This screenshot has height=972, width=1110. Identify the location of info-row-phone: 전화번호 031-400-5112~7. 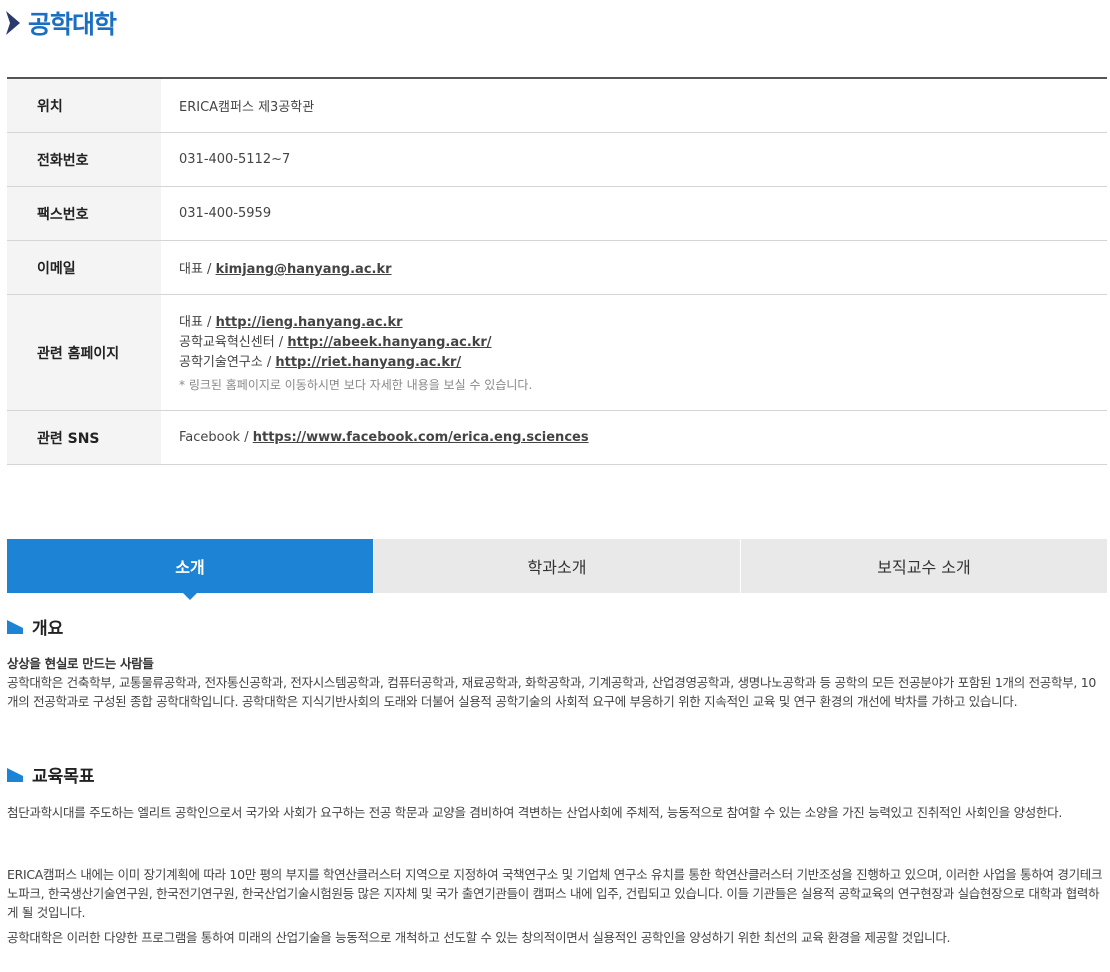
(557, 159).